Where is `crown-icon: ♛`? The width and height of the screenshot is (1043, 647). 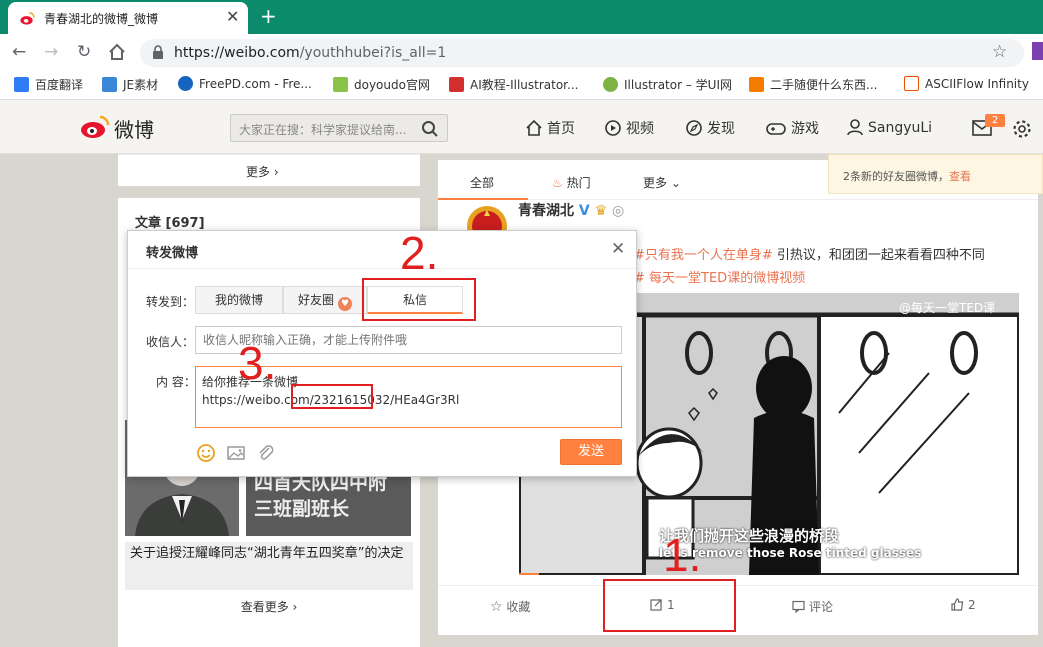 crown-icon: ♛ is located at coordinates (601, 211).